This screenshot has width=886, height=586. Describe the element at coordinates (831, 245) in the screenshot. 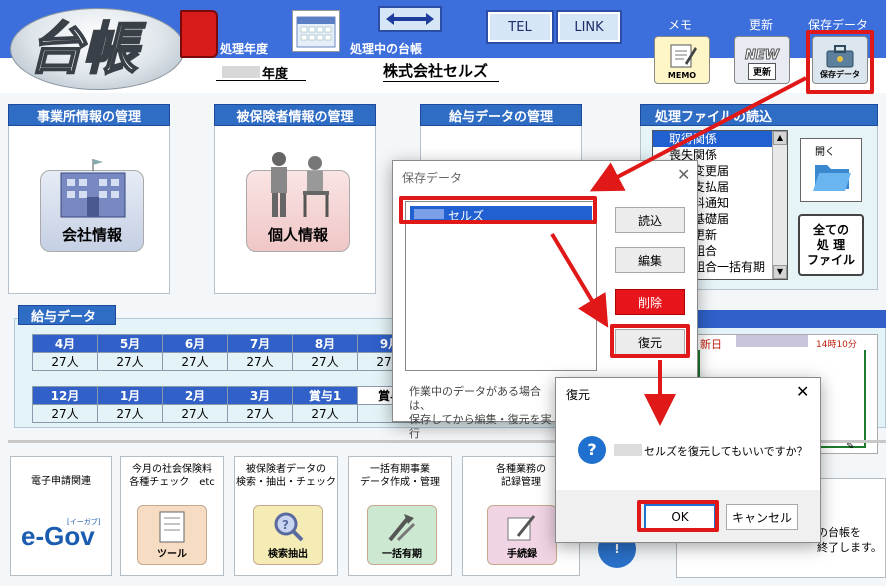

I see `all-files-button: 全ての 処 理 ファイル` at that location.